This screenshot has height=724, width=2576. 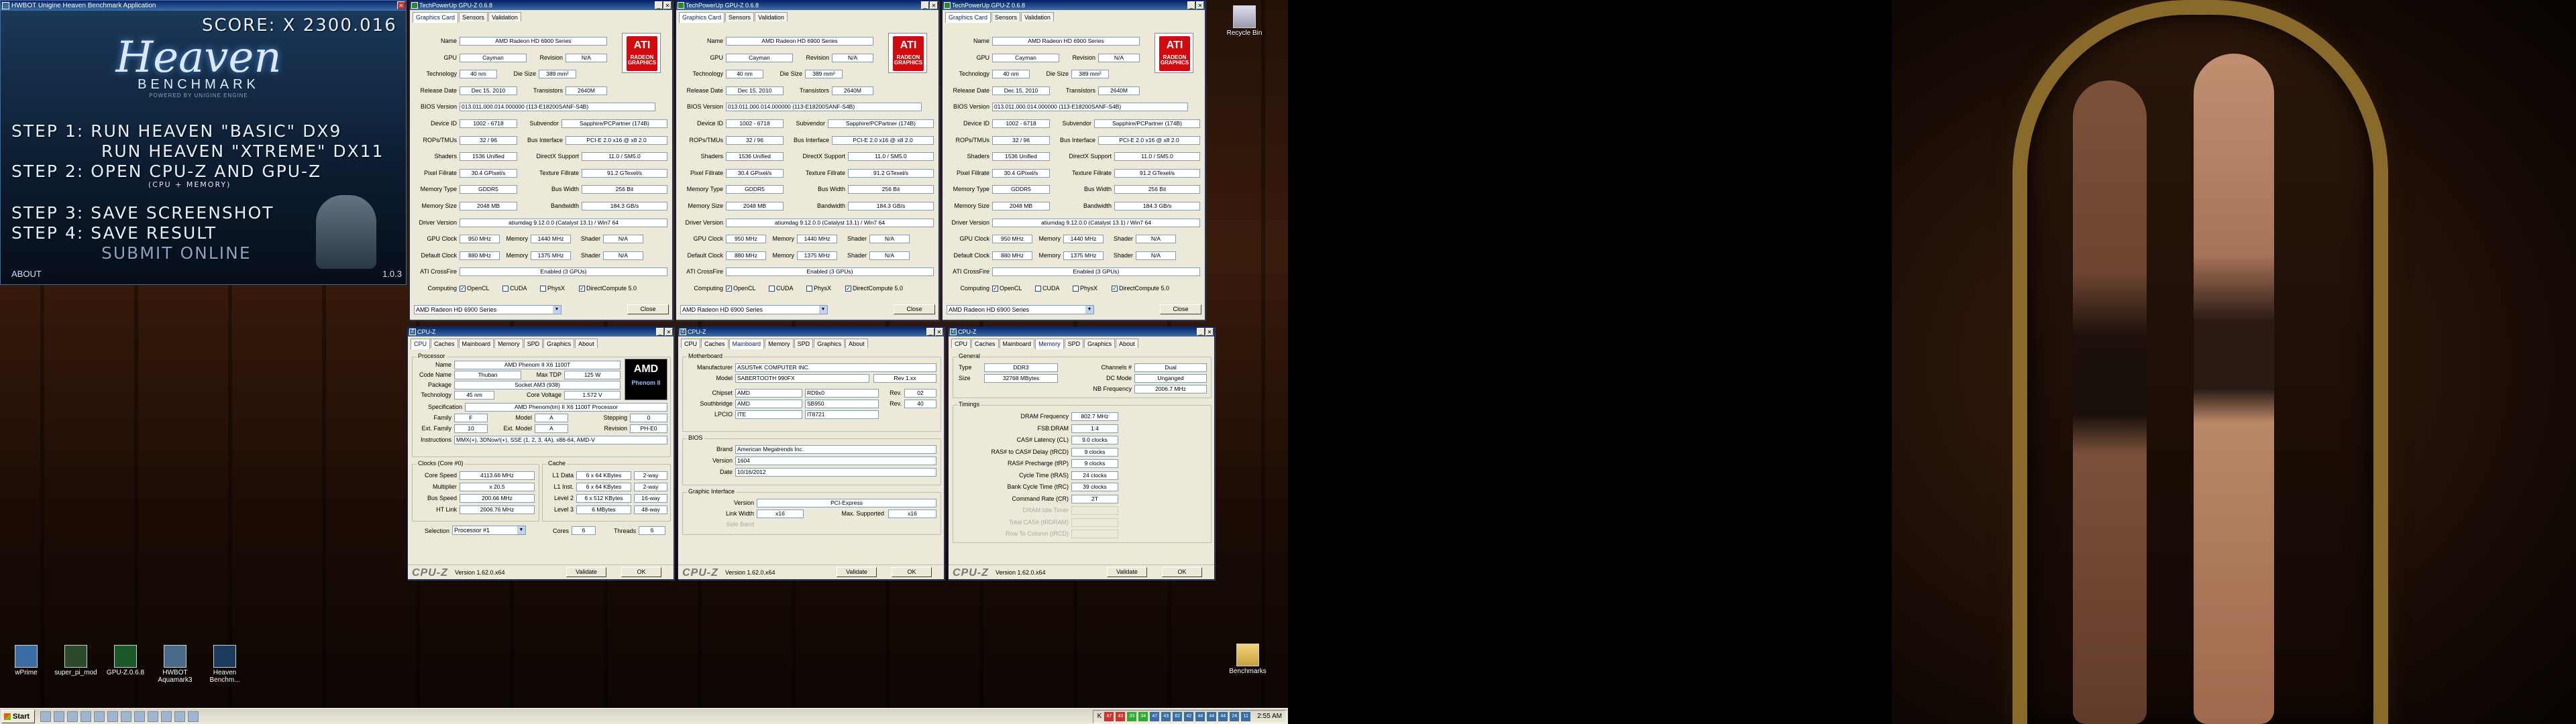 I want to click on gpuz-shortcut-icon: GPU-Z.0.6.8, so click(x=125, y=660).